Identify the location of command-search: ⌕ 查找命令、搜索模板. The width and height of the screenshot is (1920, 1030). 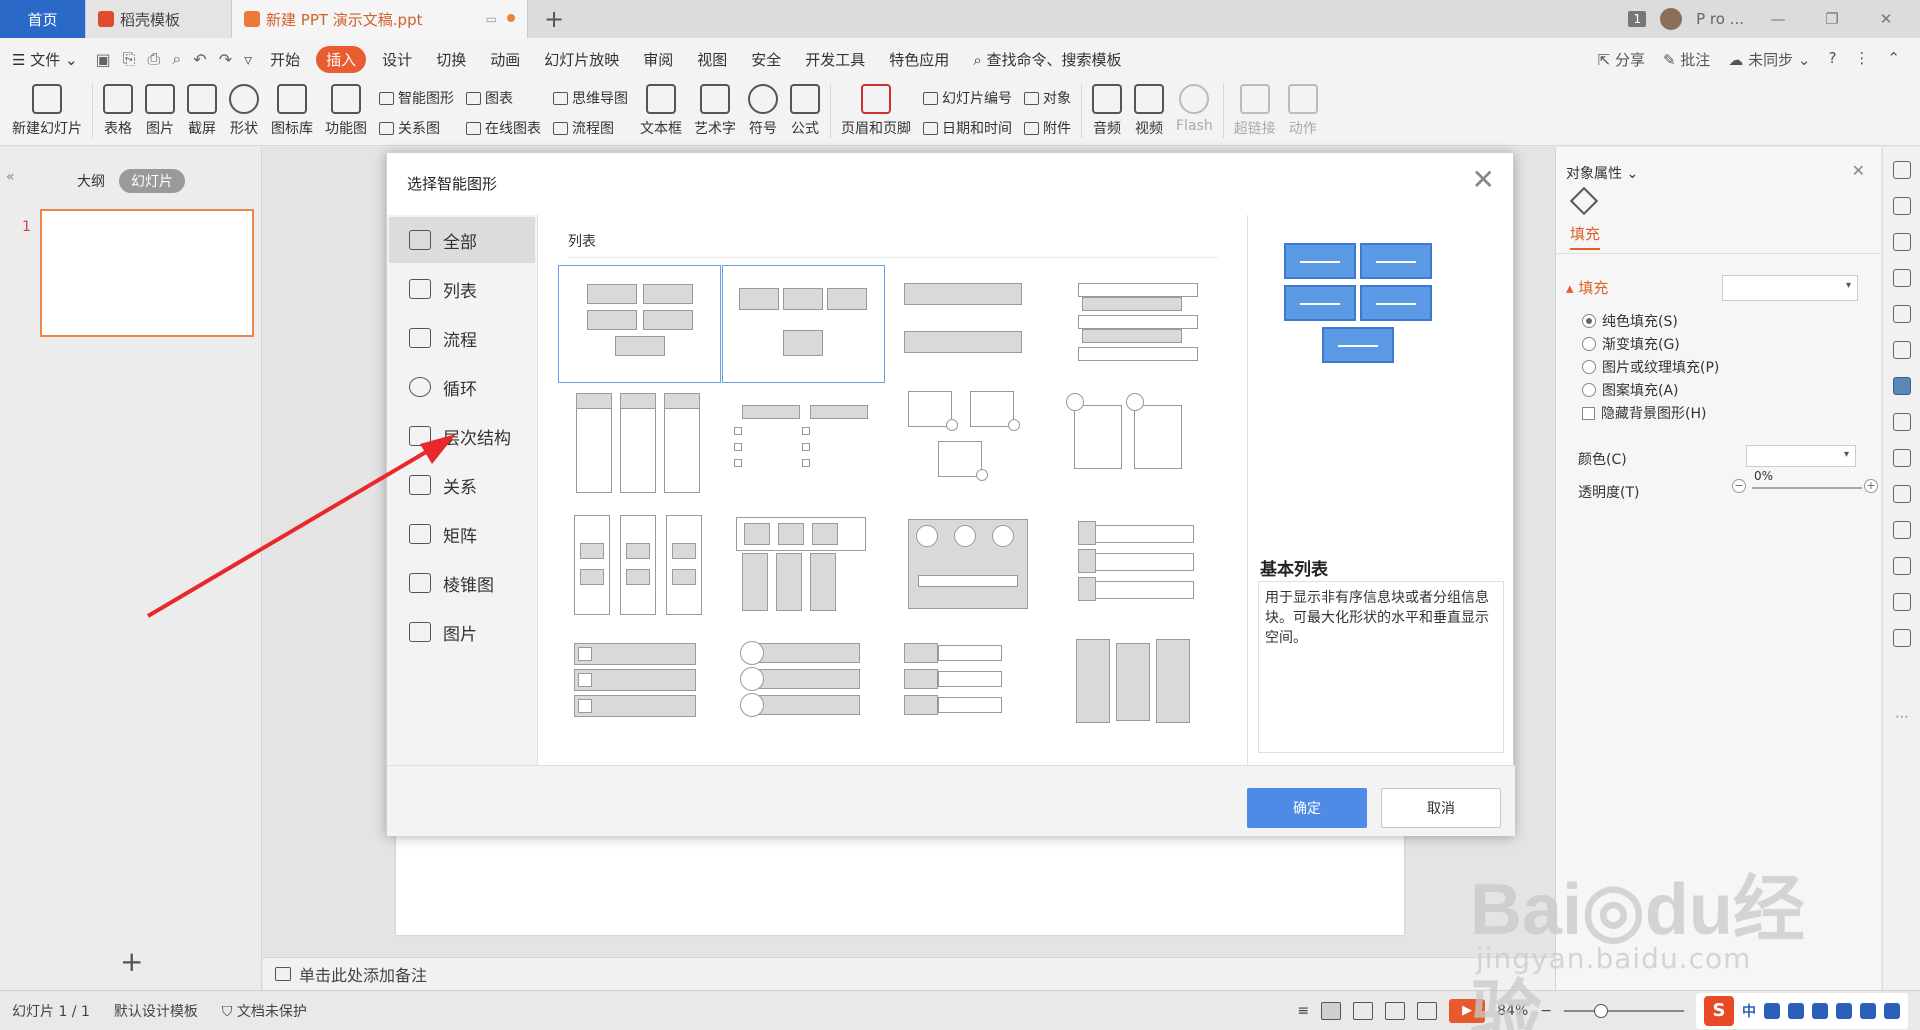
(1047, 59).